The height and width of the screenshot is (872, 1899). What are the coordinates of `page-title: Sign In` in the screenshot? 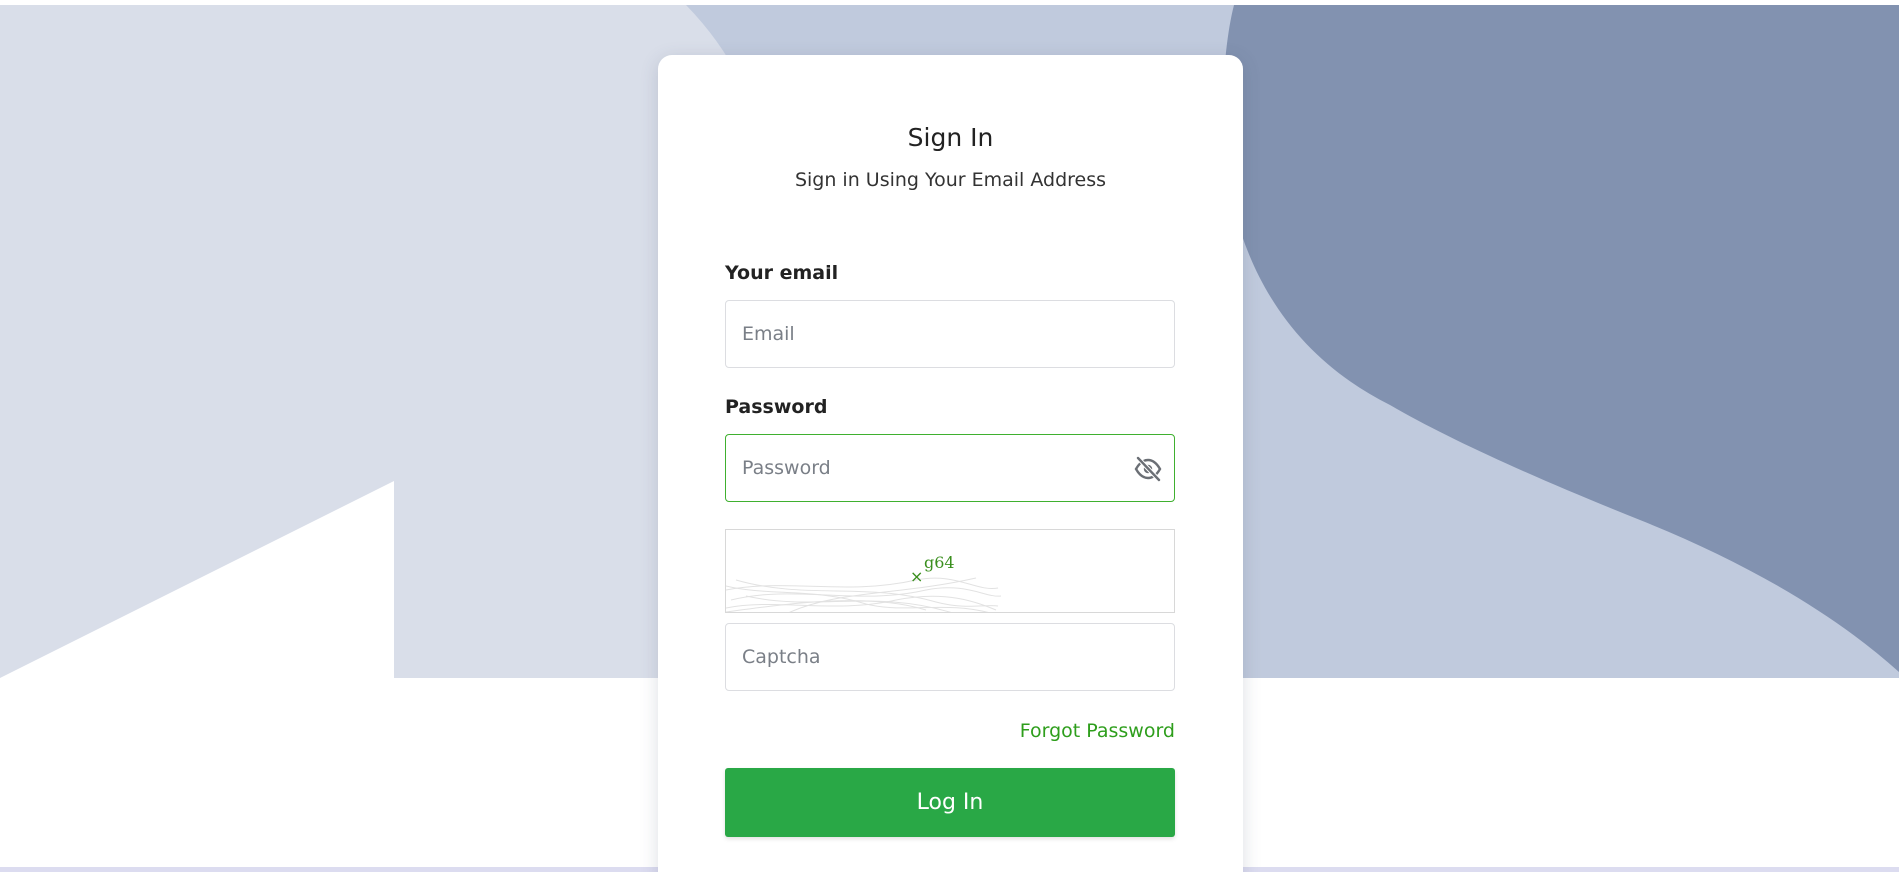 It's located at (950, 137).